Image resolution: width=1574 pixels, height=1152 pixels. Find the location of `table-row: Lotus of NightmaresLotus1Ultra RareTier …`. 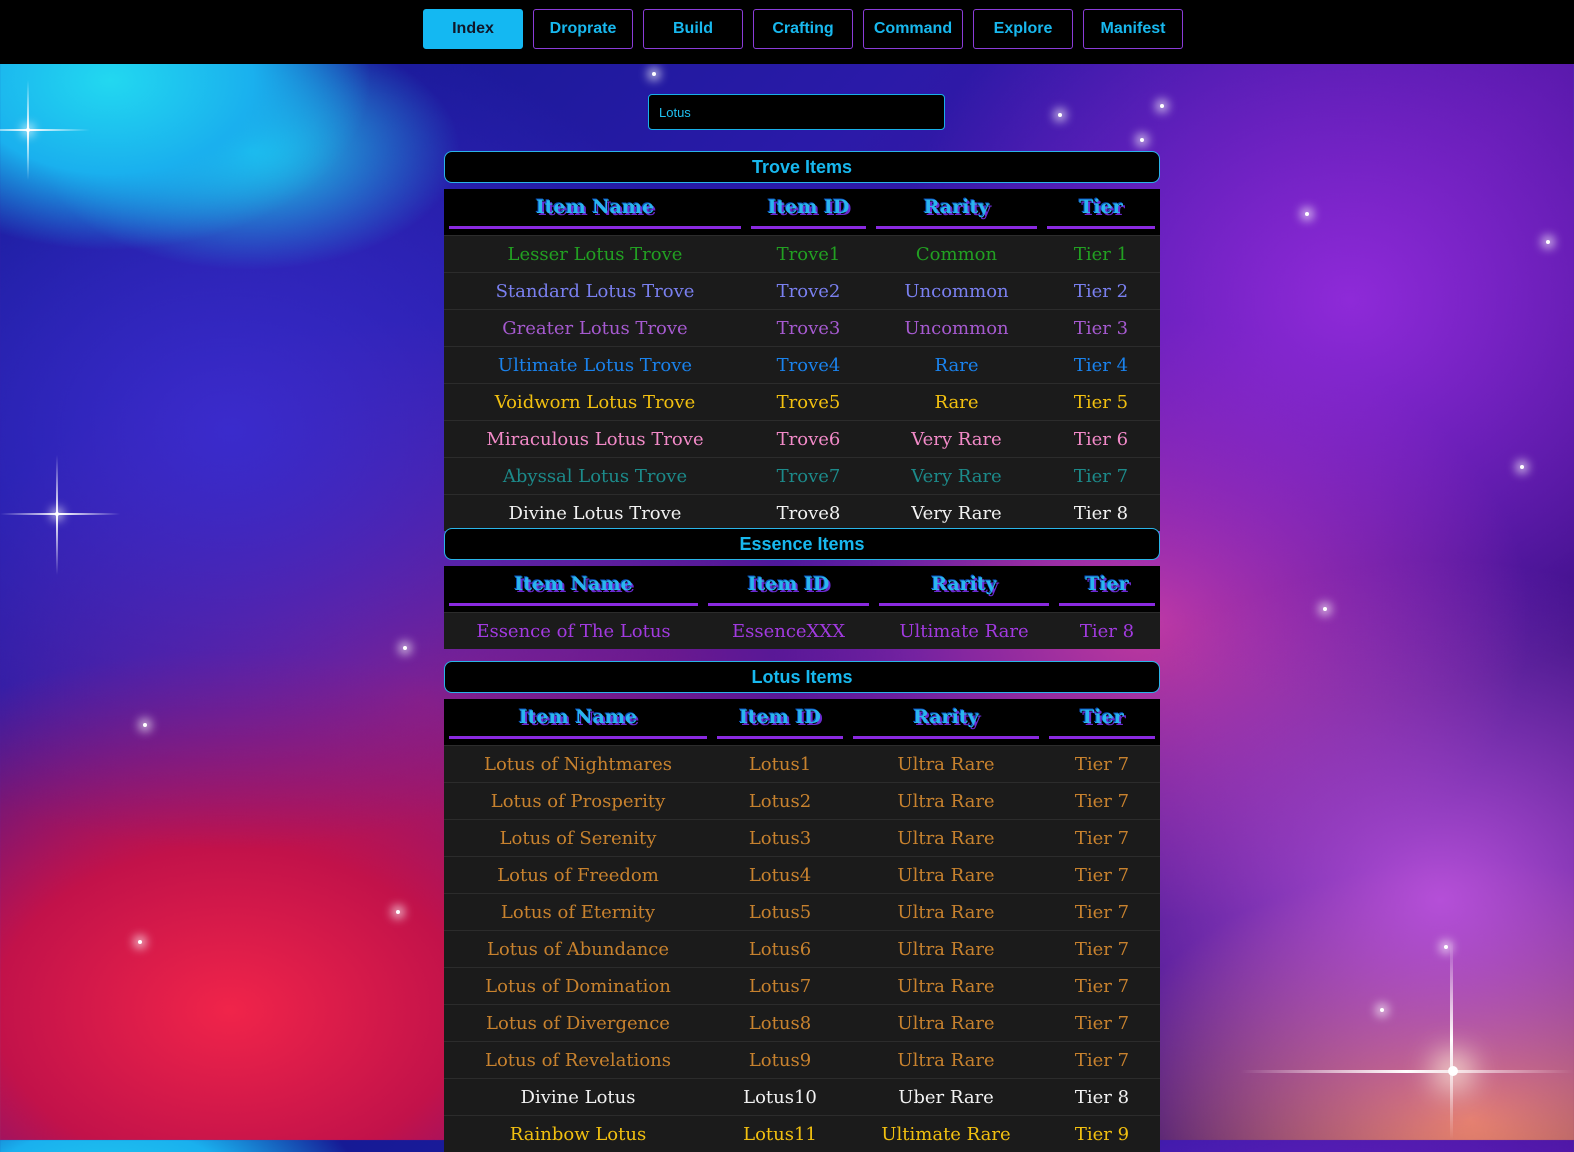

table-row: Lotus of NightmaresLotus1Ultra RareTier … is located at coordinates (802, 764).